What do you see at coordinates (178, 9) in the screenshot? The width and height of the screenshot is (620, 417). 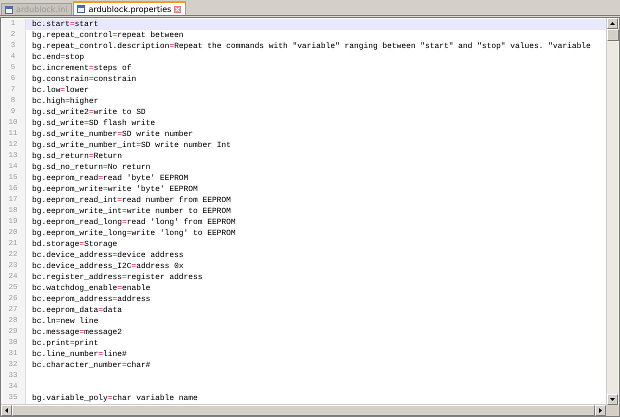 I see `close-icon` at bounding box center [178, 9].